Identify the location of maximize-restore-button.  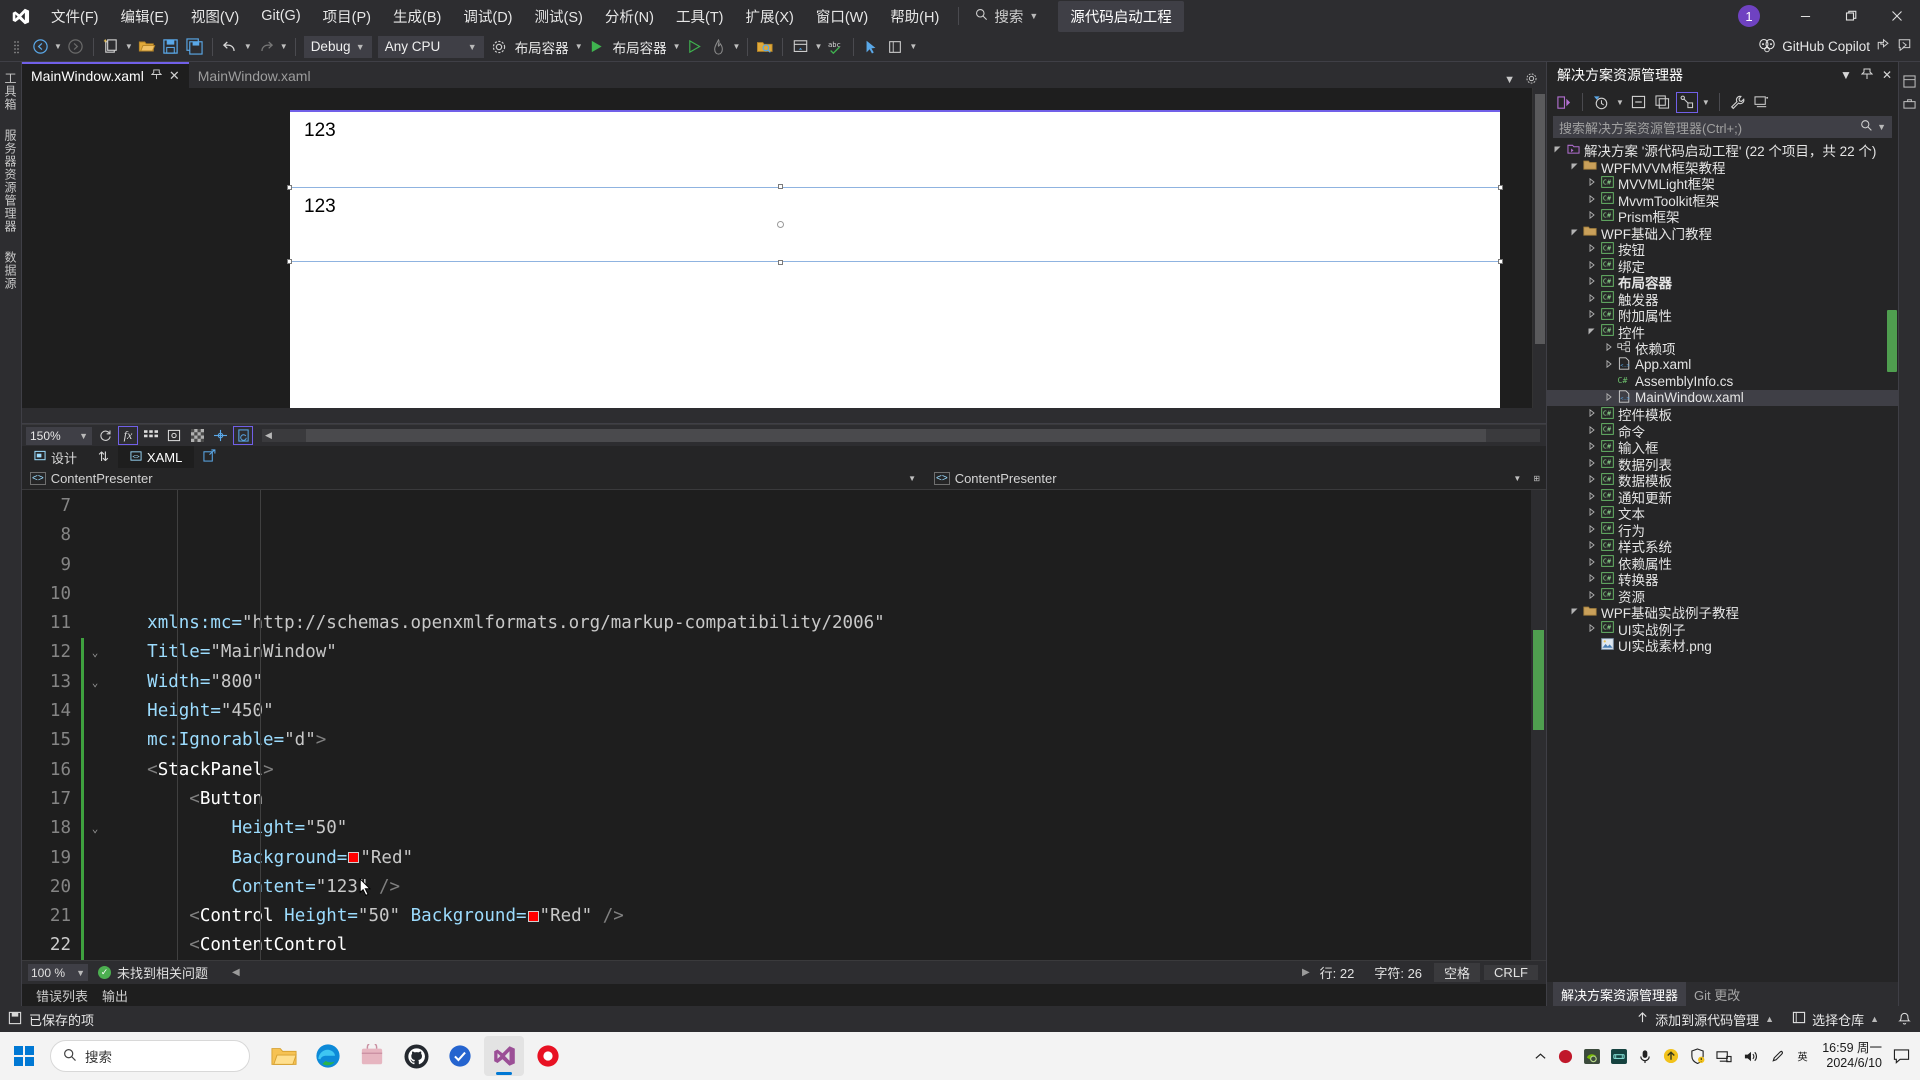
(1851, 16).